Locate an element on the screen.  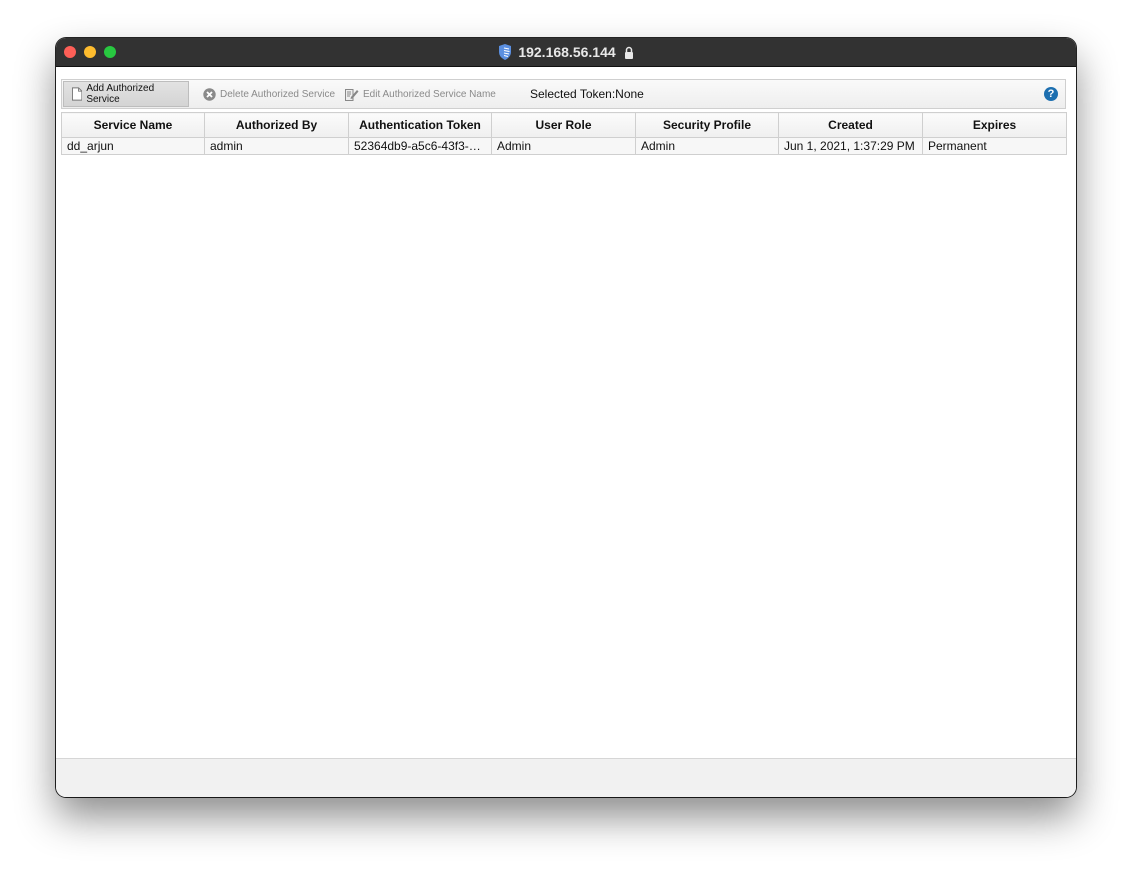
column-header-security-profile: Security Profile is located at coordinates (707, 125).